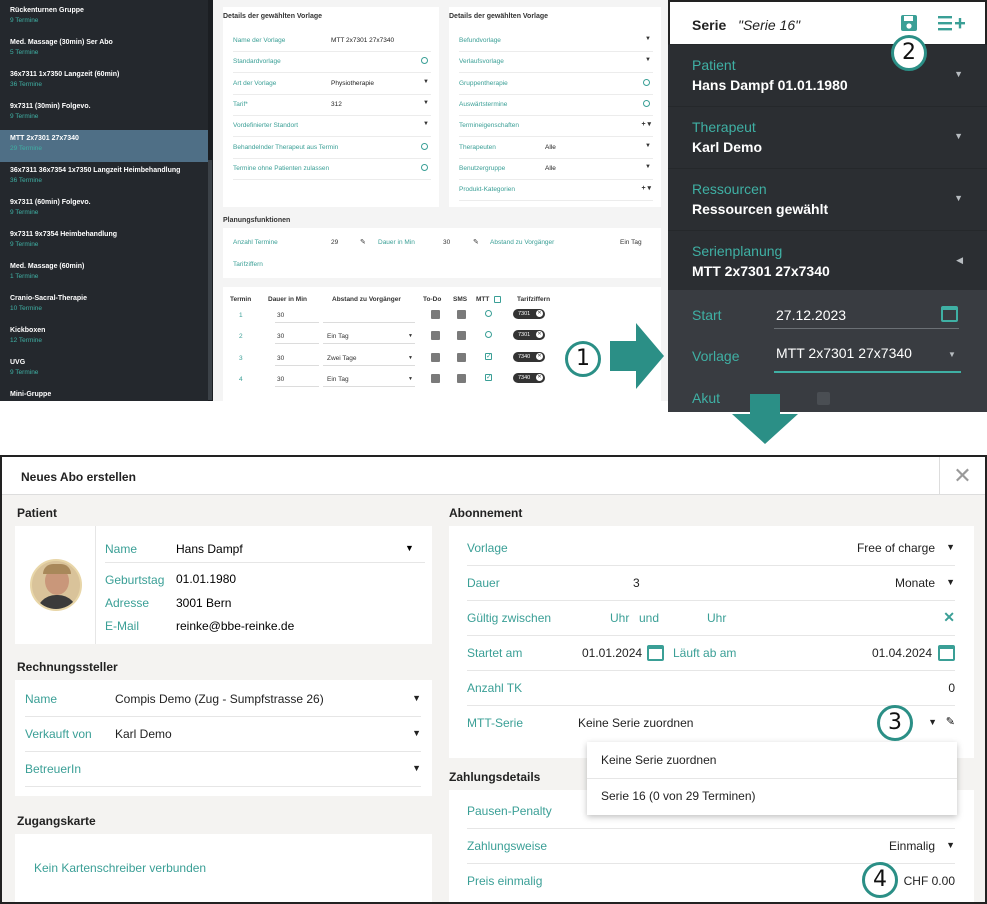 The image size is (987, 904). I want to click on detail-field-row: Standardvorlage, so click(332, 63).